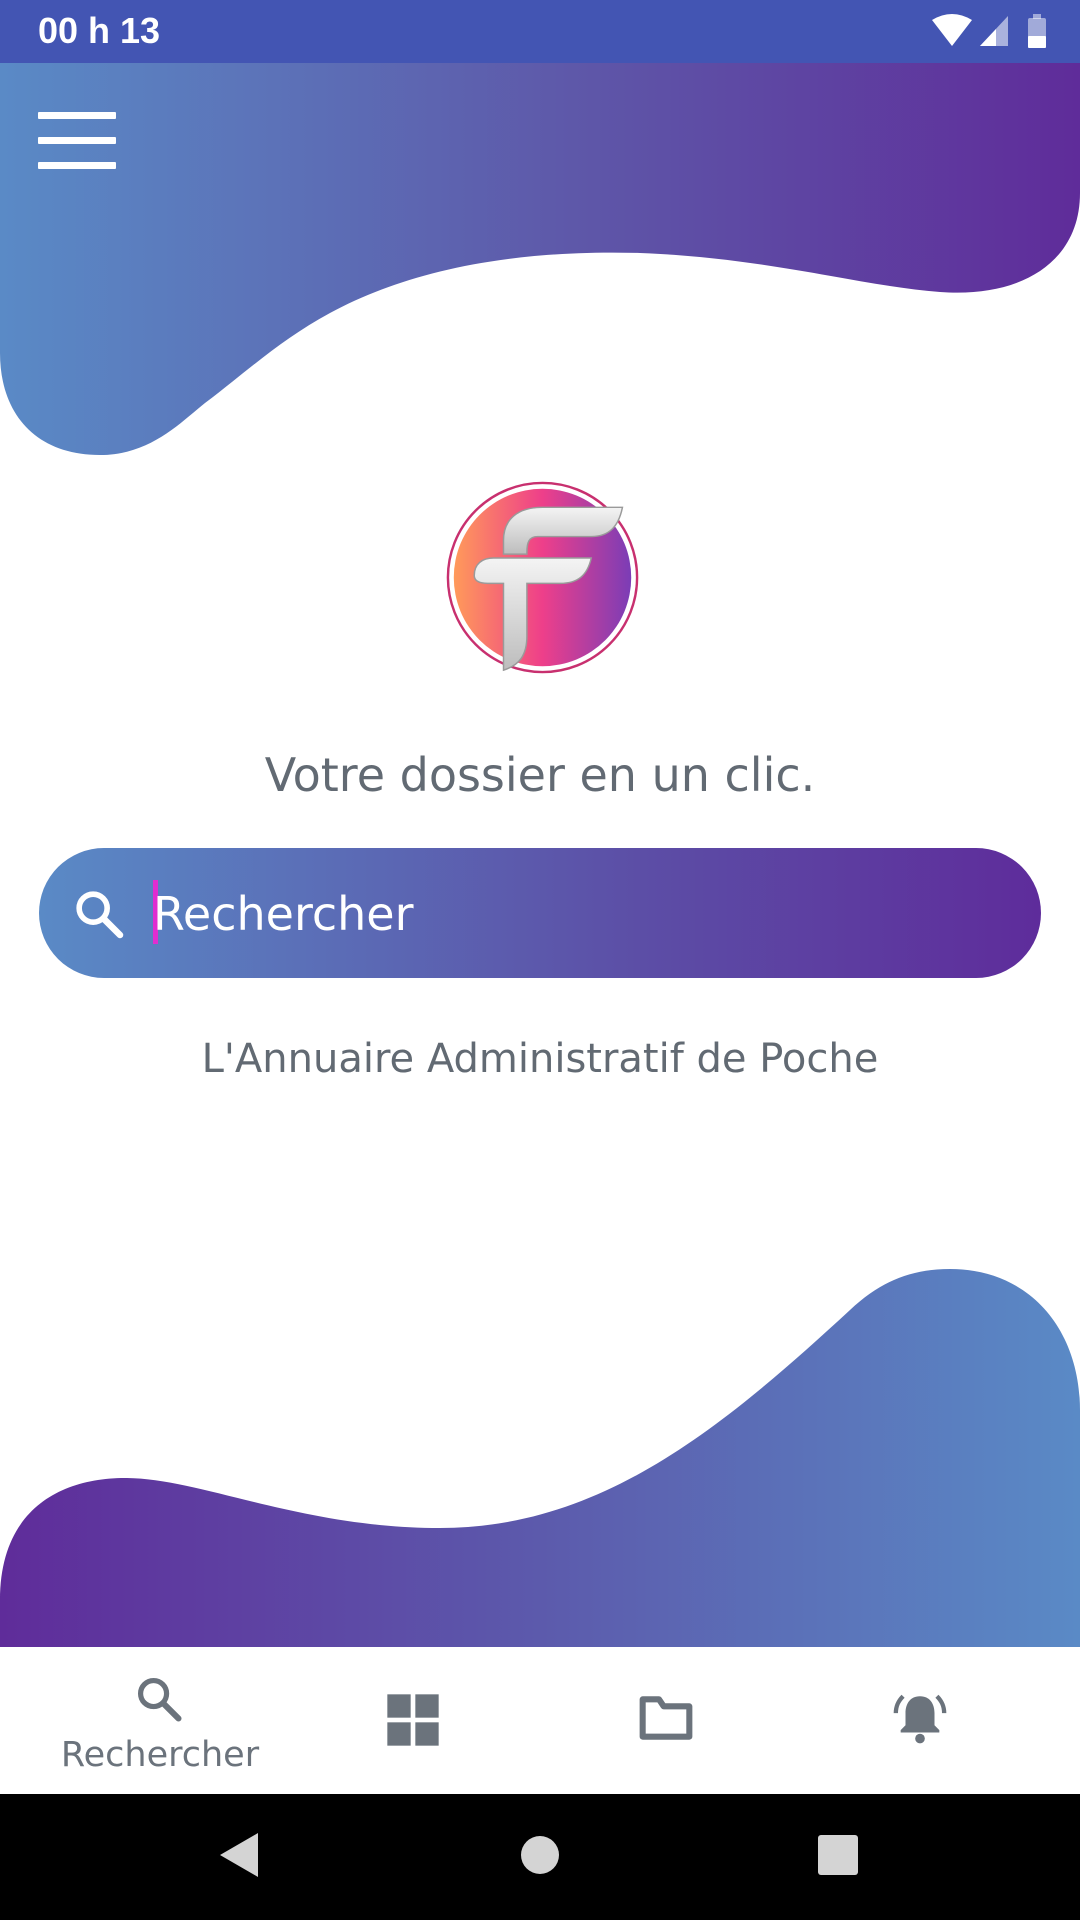  What do you see at coordinates (77, 115) in the screenshot?
I see `hamburger-menu-icon` at bounding box center [77, 115].